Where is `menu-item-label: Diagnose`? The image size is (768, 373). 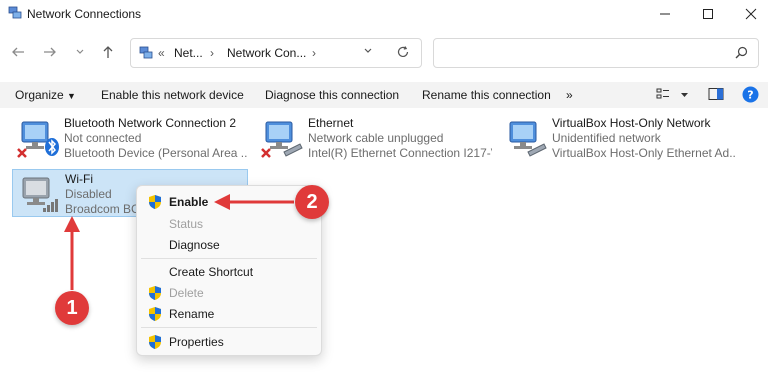
menu-item-label: Diagnose is located at coordinates (194, 245).